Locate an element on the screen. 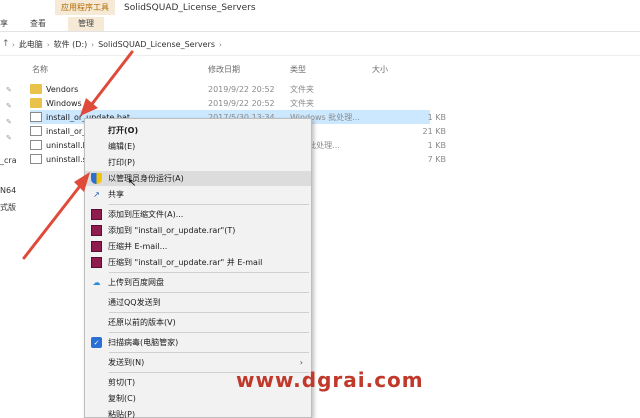  watermark: www.dgrai.com is located at coordinates (330, 380).